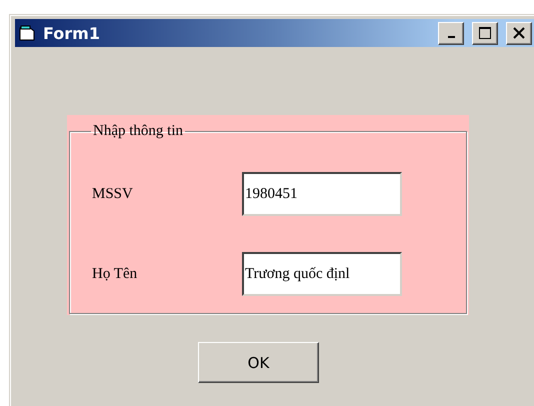  I want to click on form-icon, so click(28, 33).